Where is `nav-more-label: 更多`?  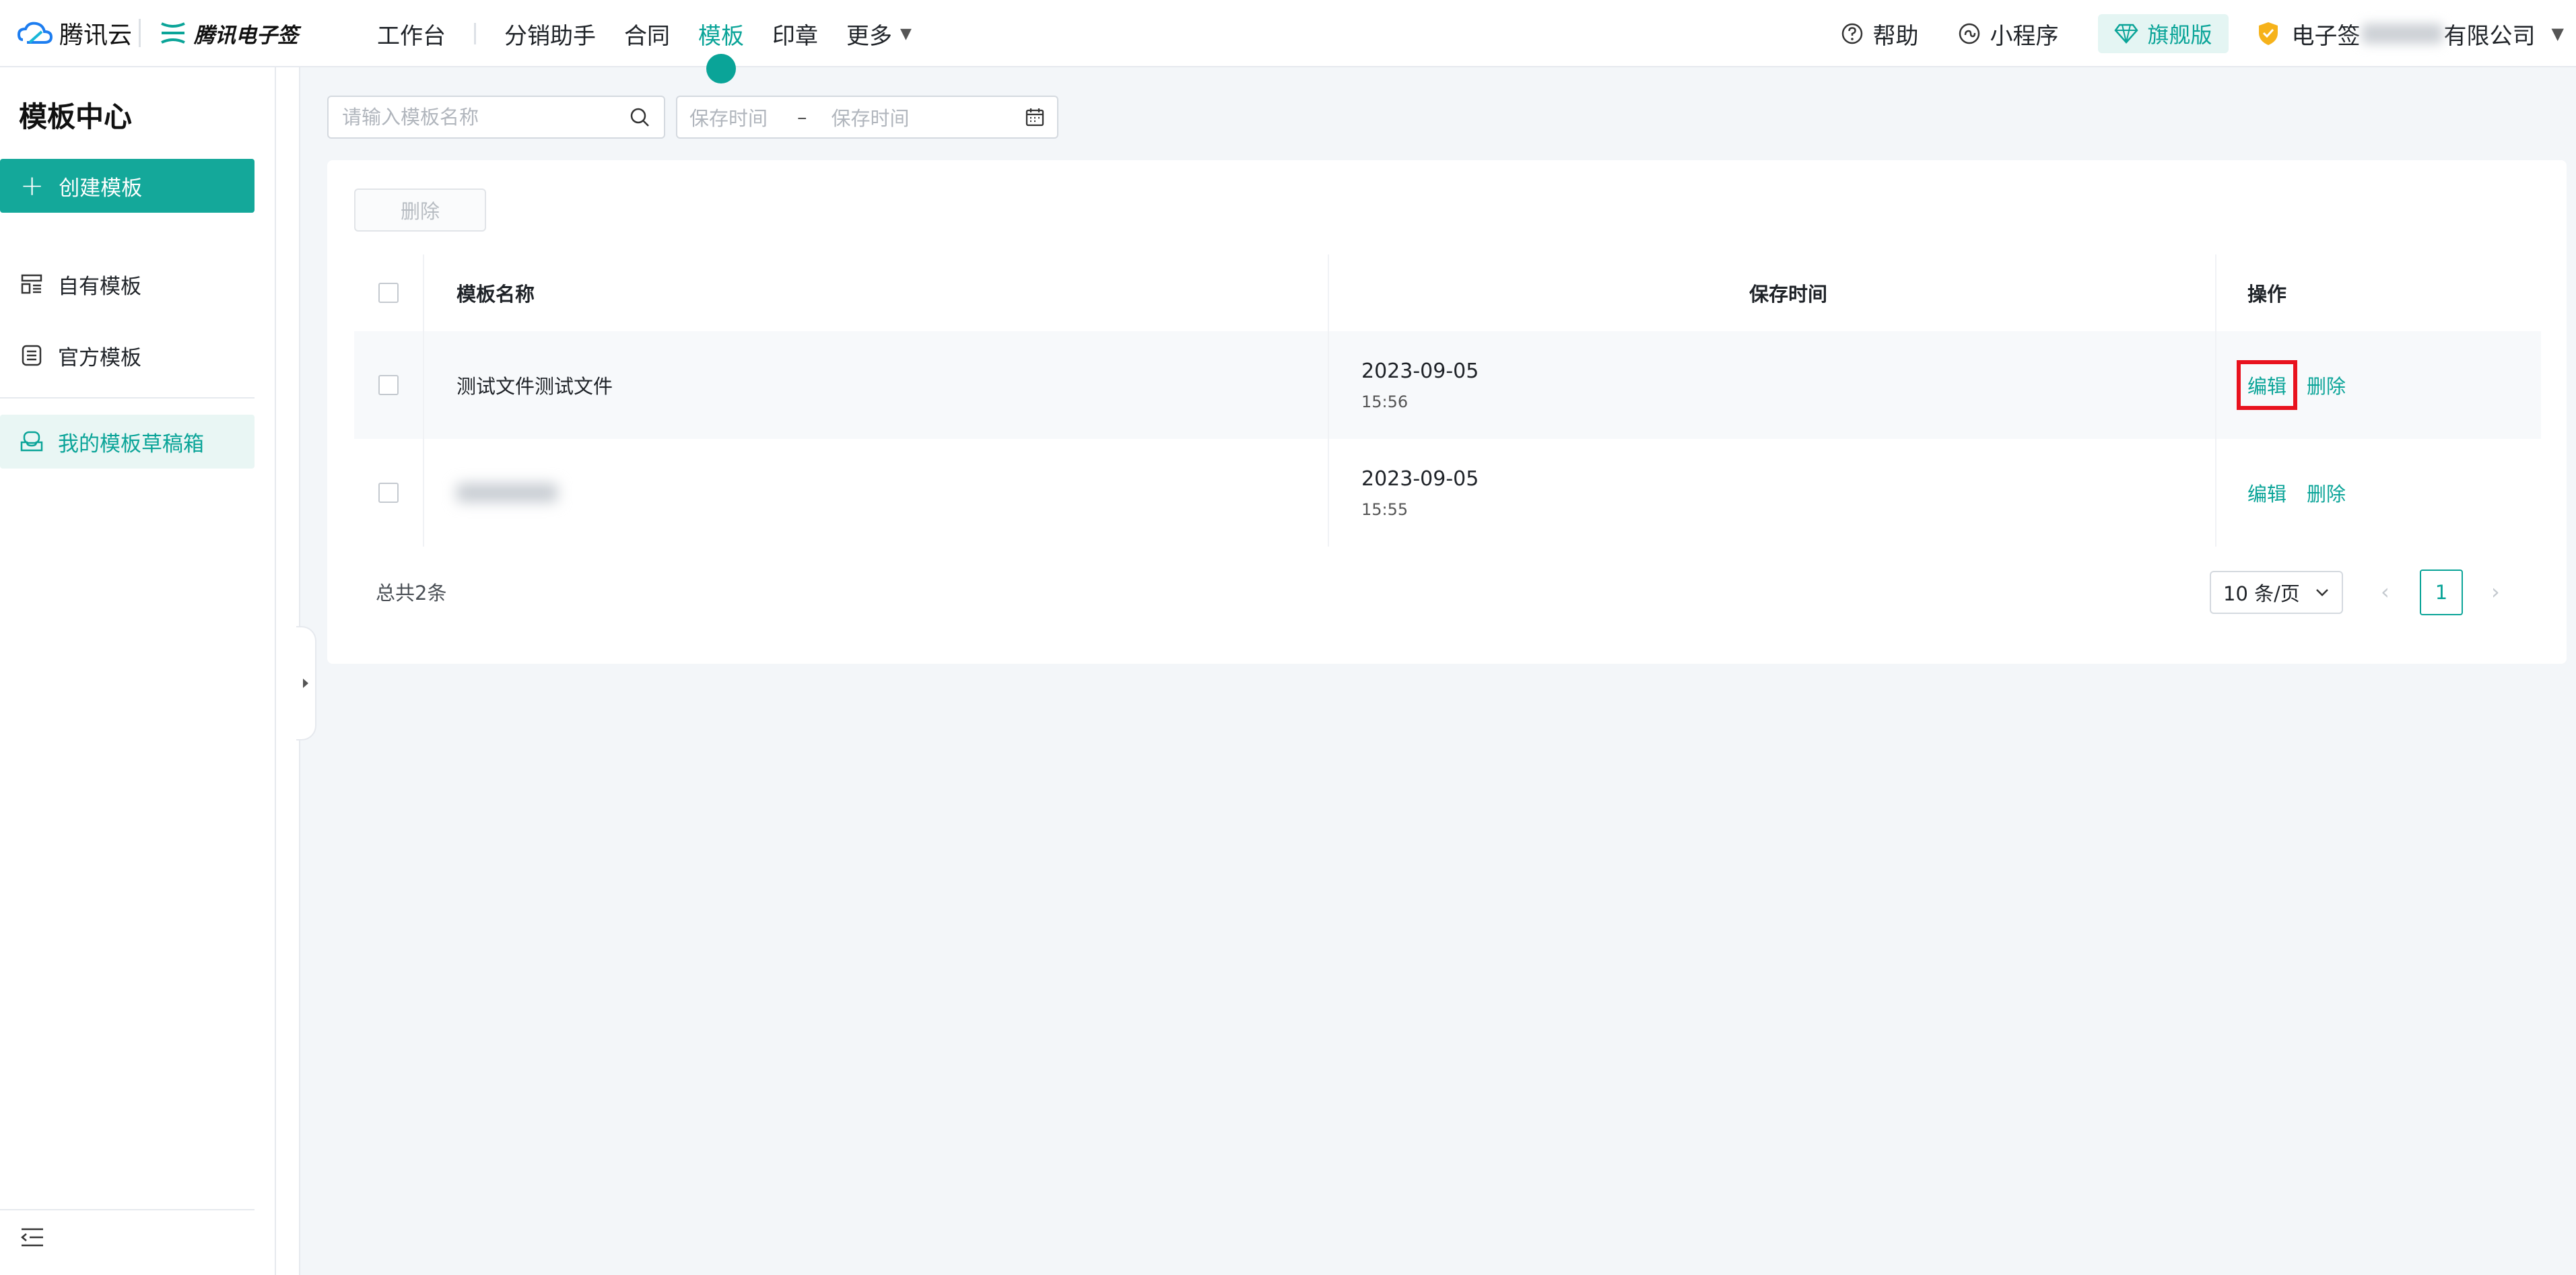
nav-more-label: 更多 is located at coordinates (869, 36).